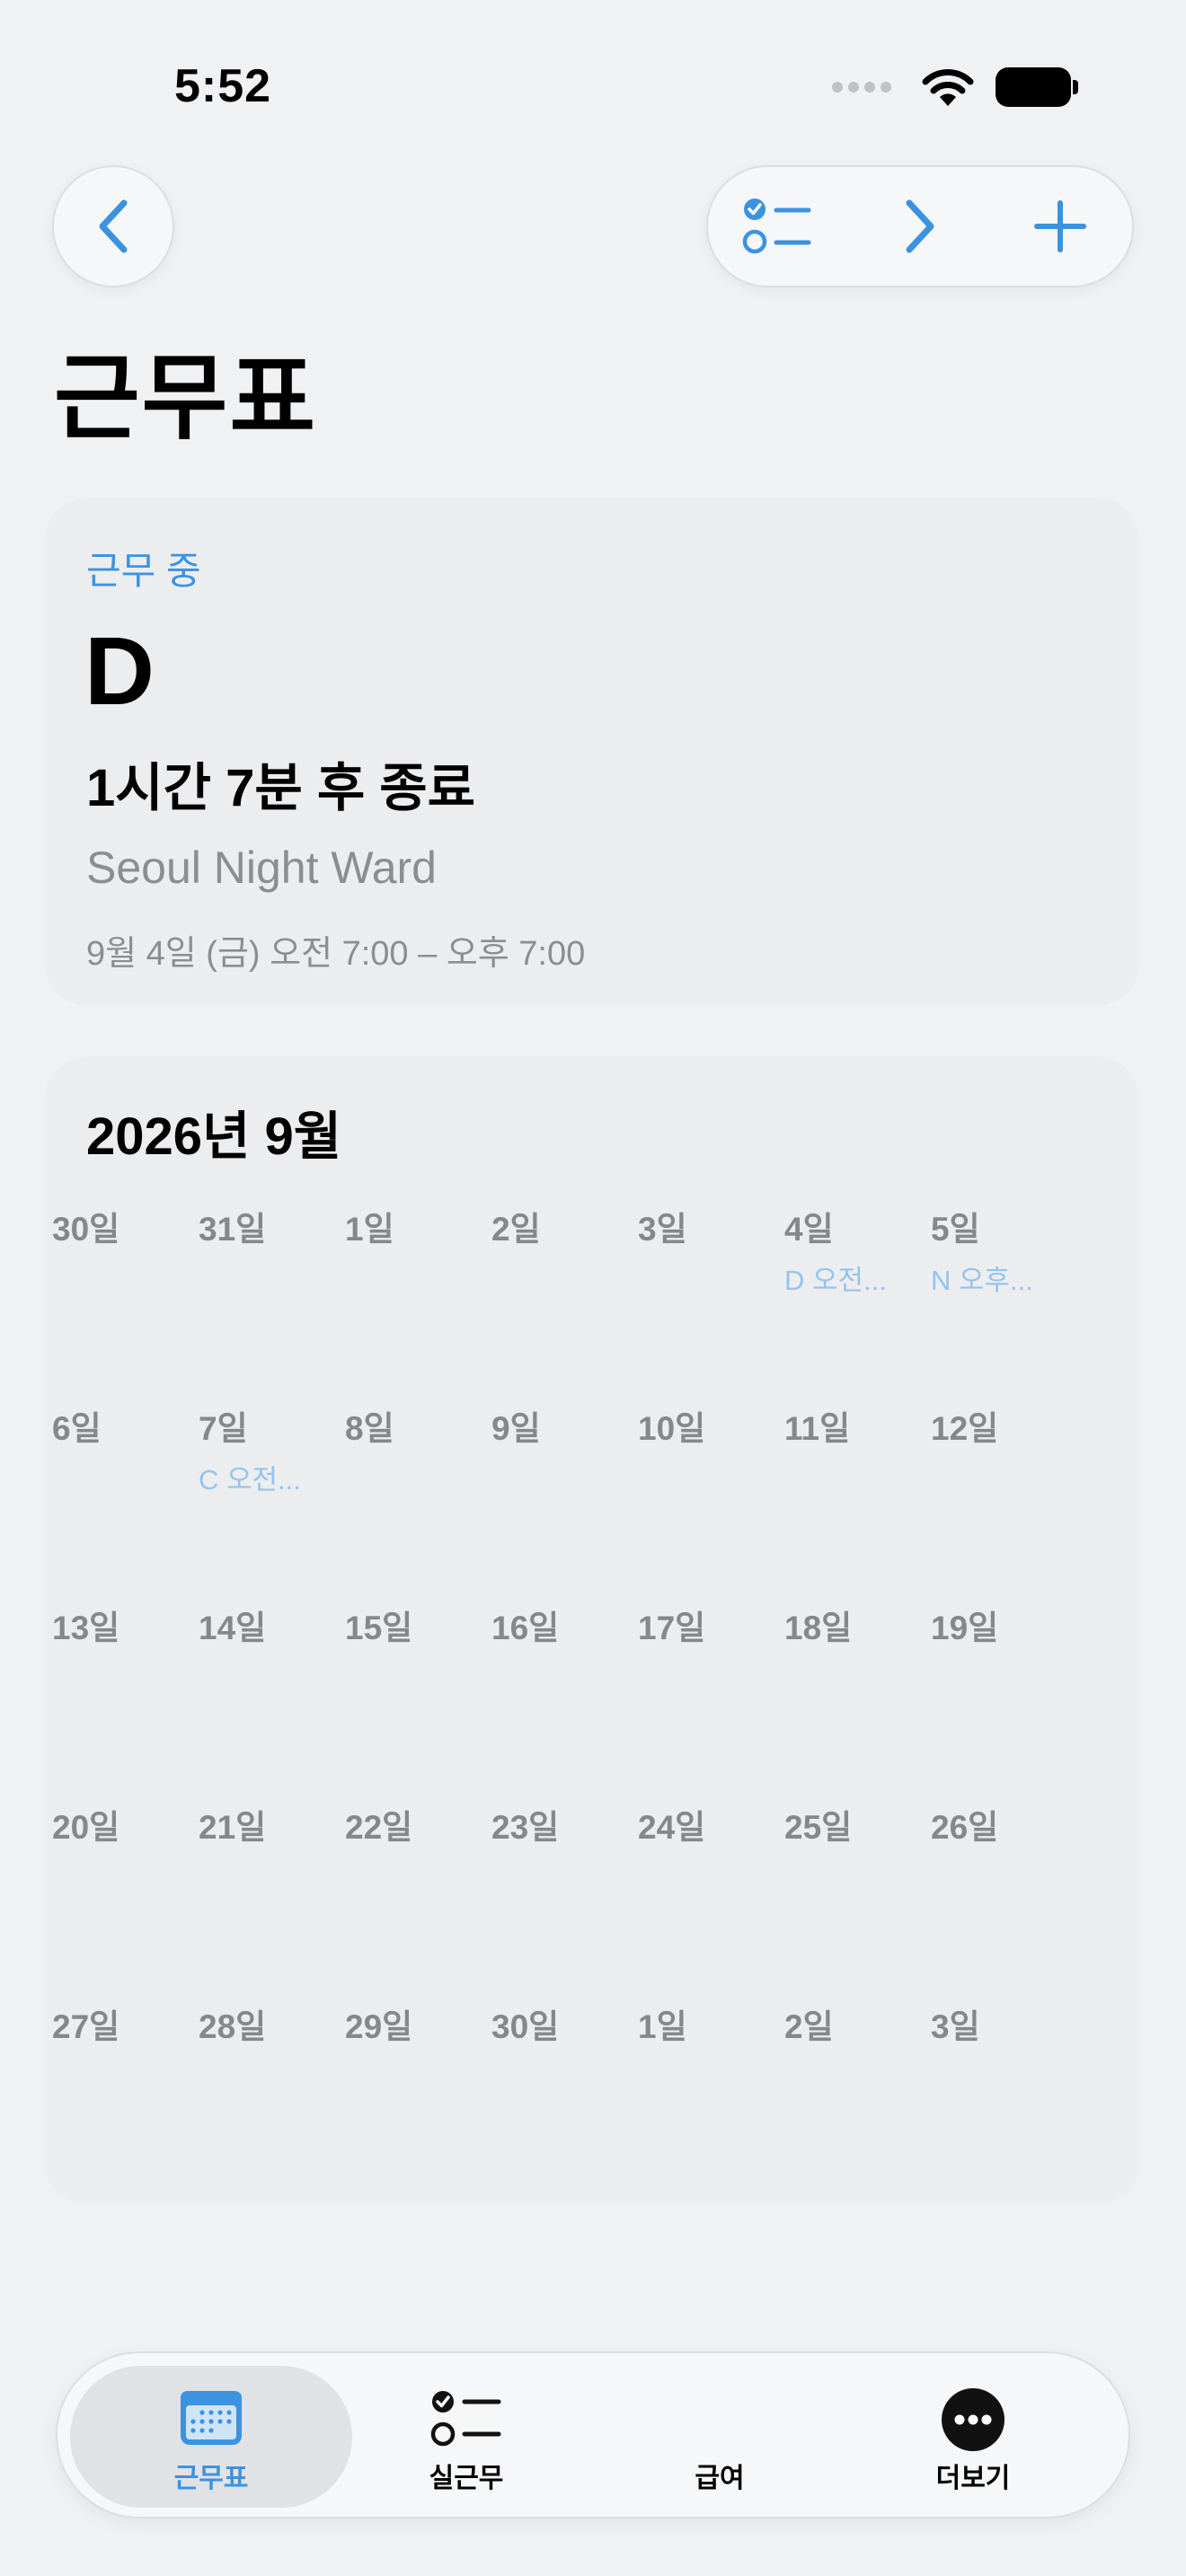 The height and width of the screenshot is (2576, 1186). Describe the element at coordinates (1003, 1690) in the screenshot. I see `calendar-day: 19일` at that location.